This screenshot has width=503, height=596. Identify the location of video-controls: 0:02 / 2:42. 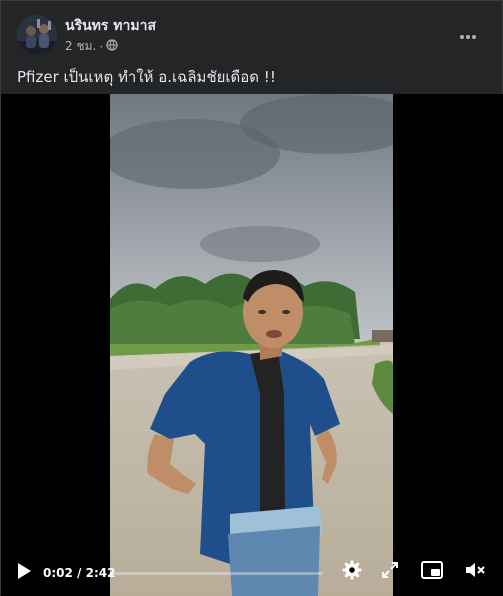
(252, 574).